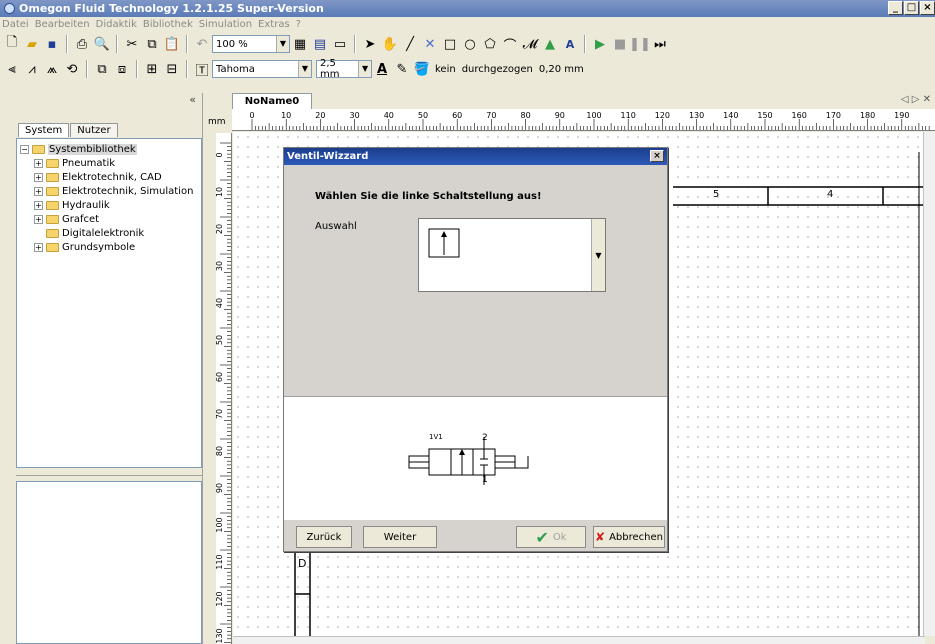 This screenshot has width=935, height=644. What do you see at coordinates (402, 69) in the screenshot?
I see `pen-color-icon: ✎` at bounding box center [402, 69].